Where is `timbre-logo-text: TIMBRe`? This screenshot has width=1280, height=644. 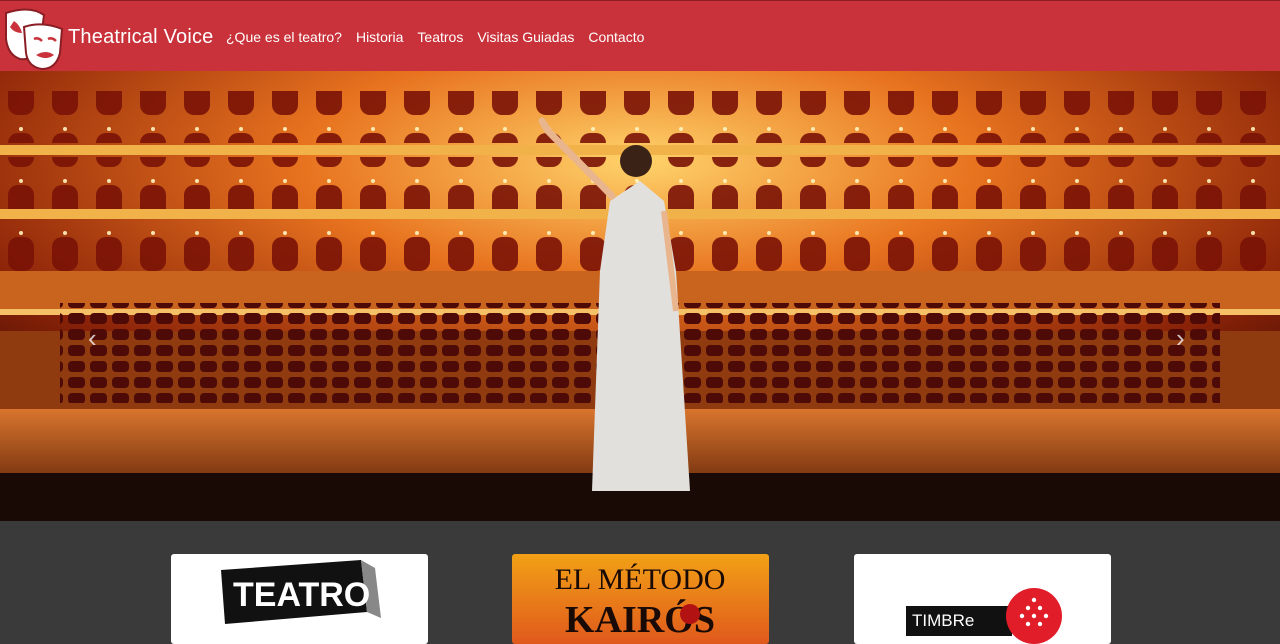
timbre-logo-text: TIMBRe is located at coordinates (943, 620).